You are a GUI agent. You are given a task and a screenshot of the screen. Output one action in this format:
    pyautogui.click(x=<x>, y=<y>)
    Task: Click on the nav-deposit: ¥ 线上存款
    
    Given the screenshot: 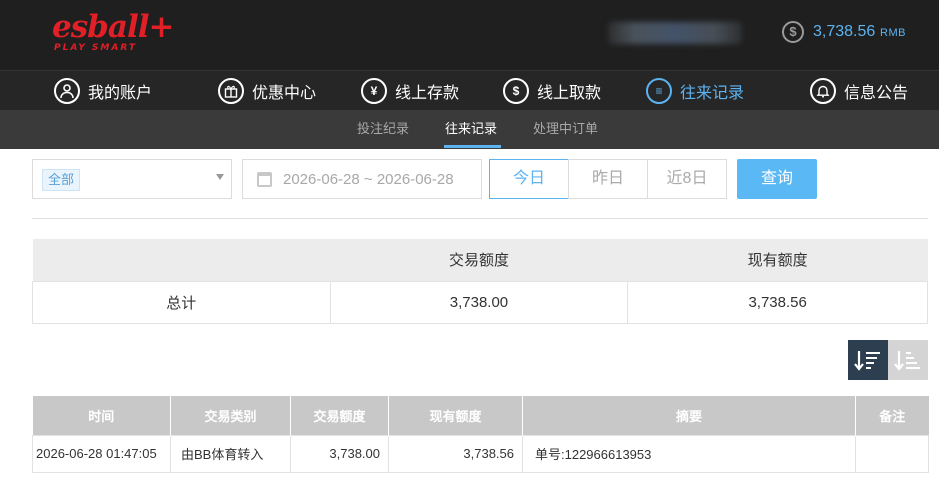 What is the action you would take?
    pyautogui.click(x=410, y=91)
    